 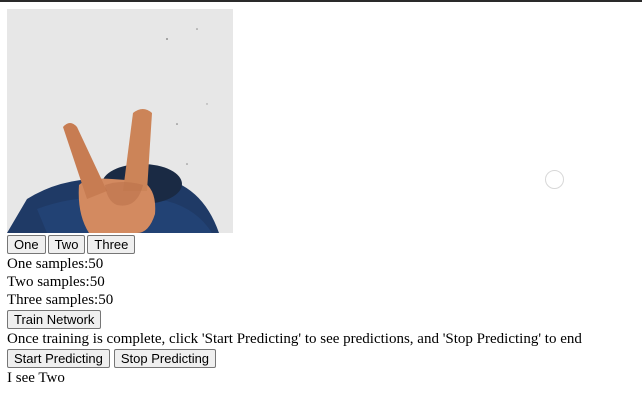 I want to click on train-network-button: Train Network, so click(x=54, y=319).